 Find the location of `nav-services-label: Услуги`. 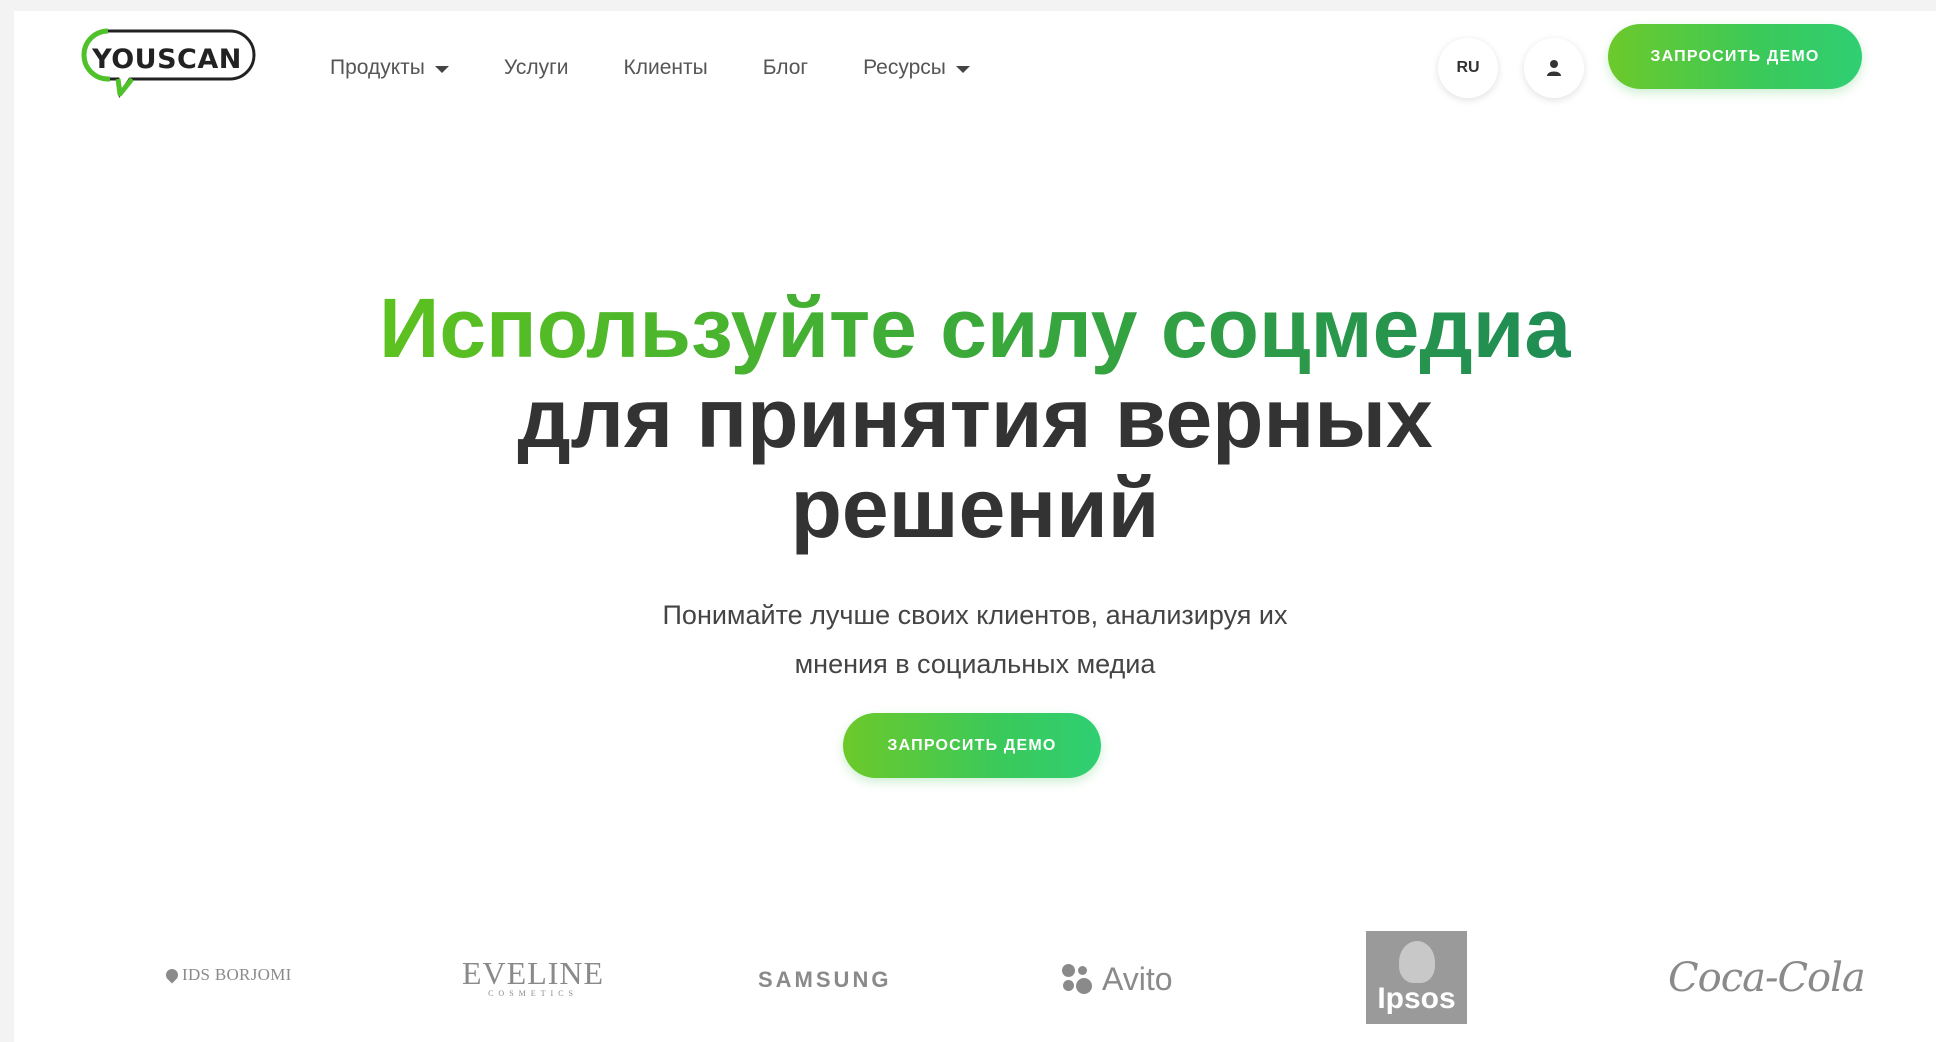

nav-services-label: Услуги is located at coordinates (536, 67).